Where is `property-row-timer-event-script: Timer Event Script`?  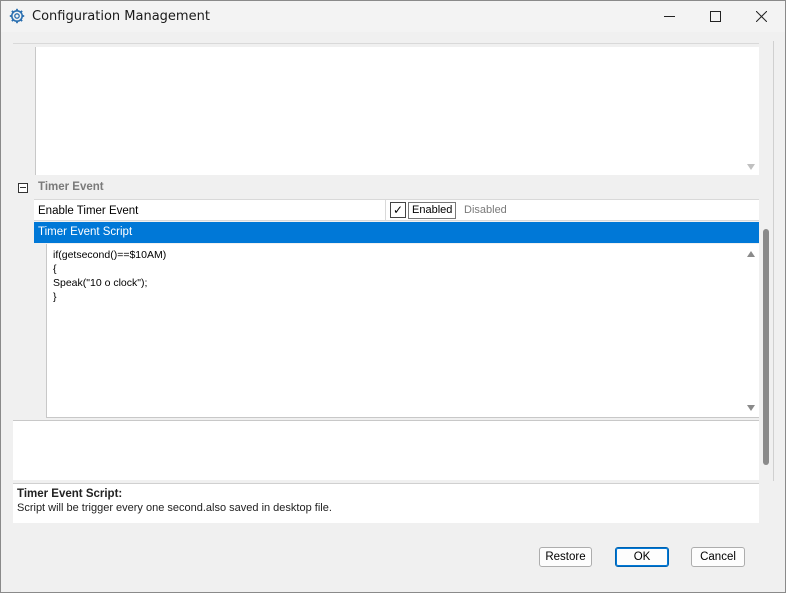
property-row-timer-event-script: Timer Event Script is located at coordinates (396, 232).